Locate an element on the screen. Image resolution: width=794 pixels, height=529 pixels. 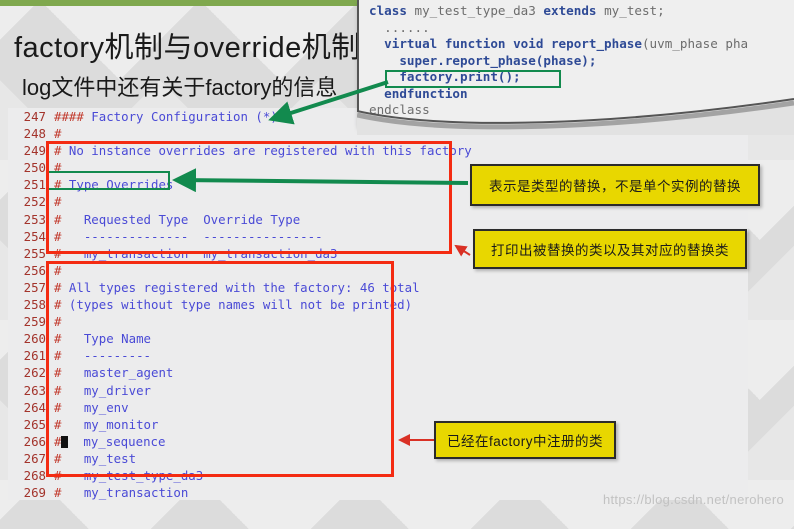
note-print-override: 打印出被替换的类以及其对应的替换类 is located at coordinates (610, 249).